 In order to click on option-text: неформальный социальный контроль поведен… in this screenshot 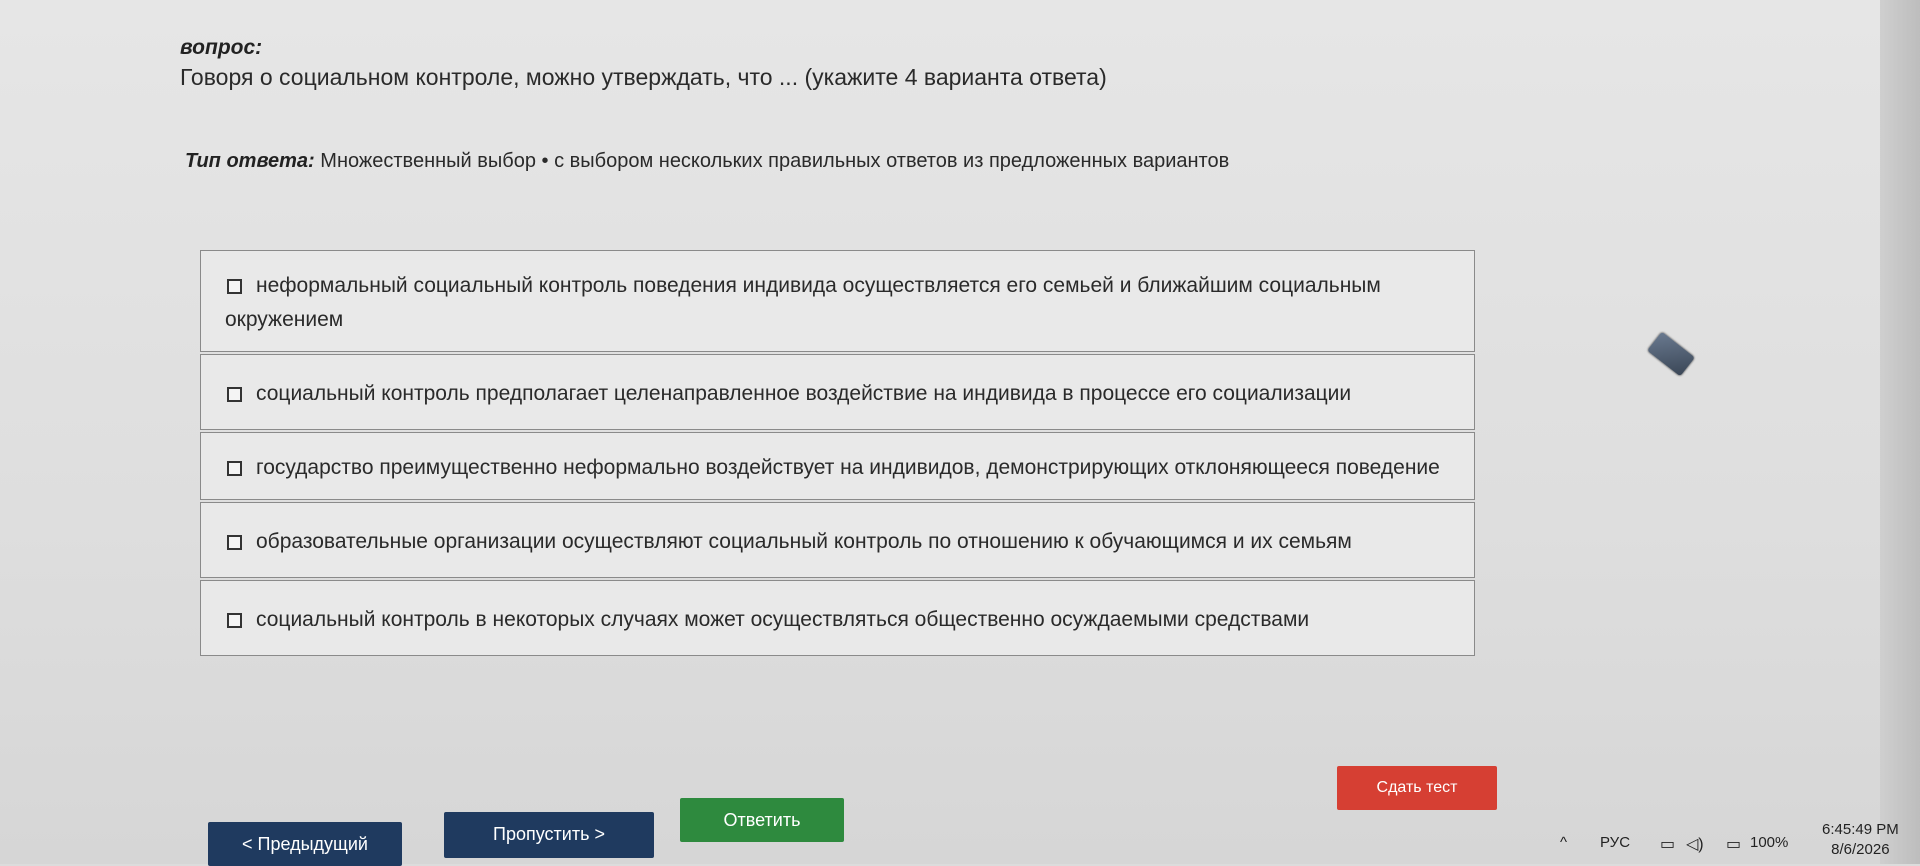, I will do `click(803, 302)`.